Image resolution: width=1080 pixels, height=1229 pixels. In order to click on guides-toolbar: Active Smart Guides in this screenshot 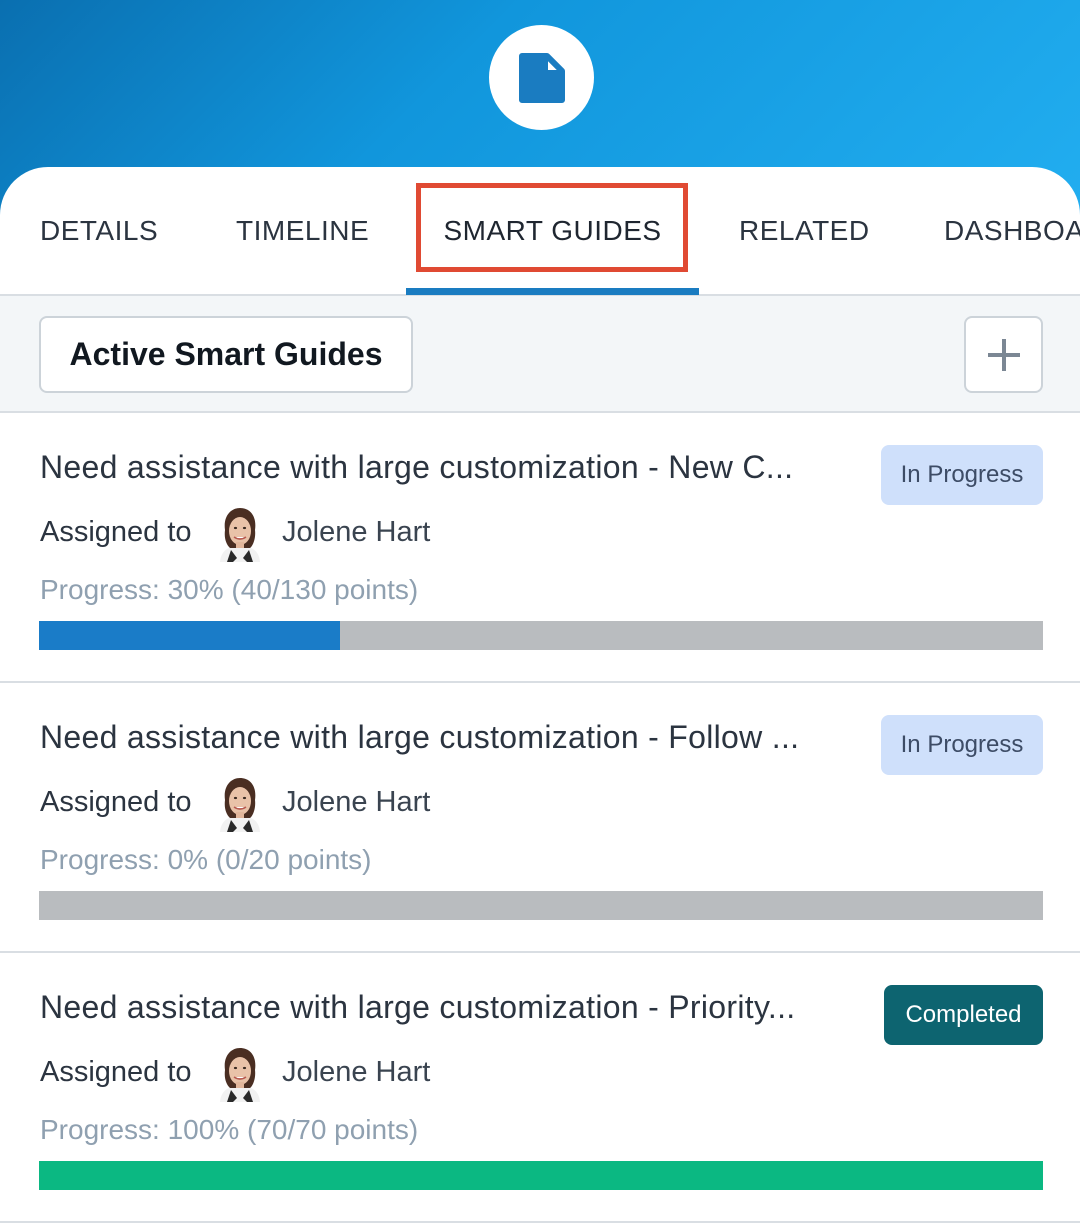, I will do `click(540, 354)`.